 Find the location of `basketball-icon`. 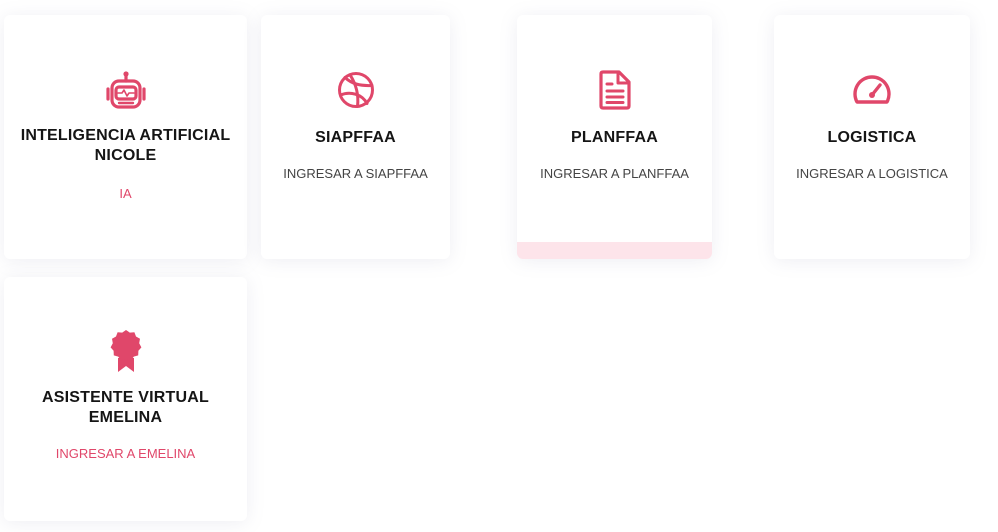

basketball-icon is located at coordinates (356, 90).